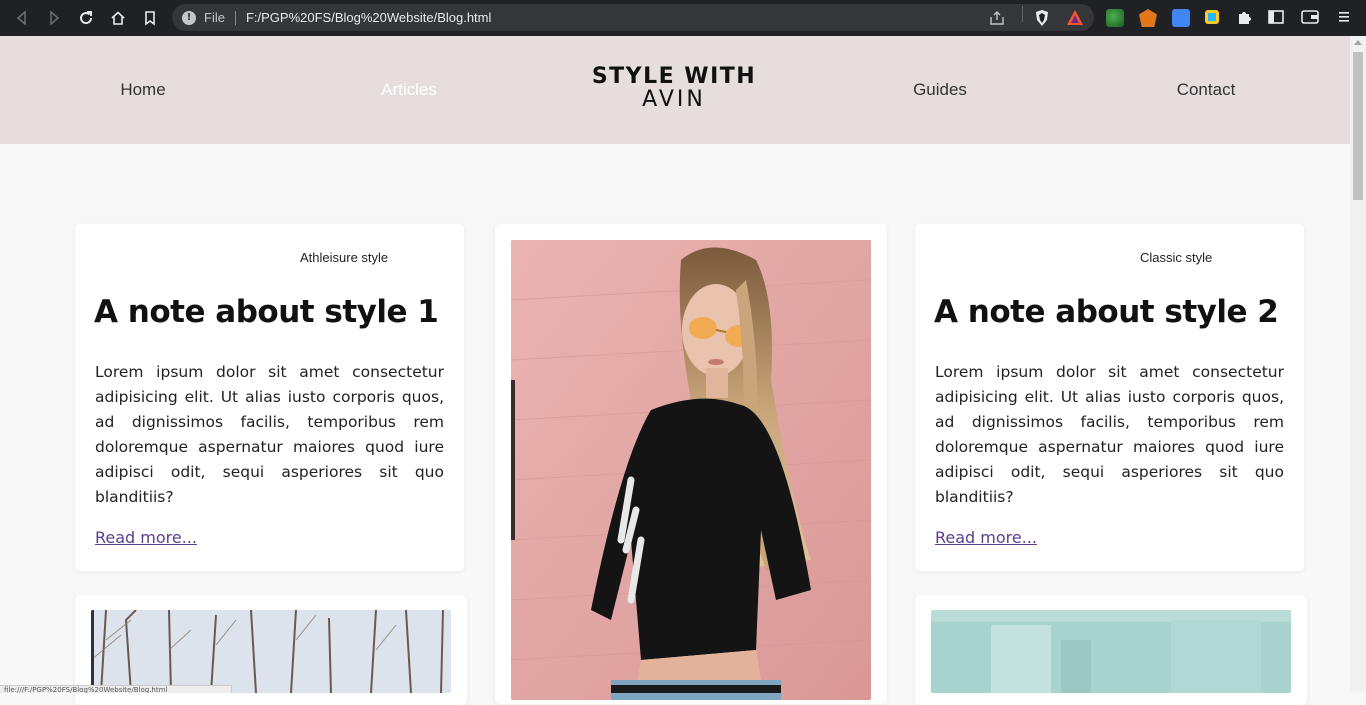 The image size is (1366, 705). What do you see at coordinates (1358, 364) in the screenshot?
I see `page-scrollbar` at bounding box center [1358, 364].